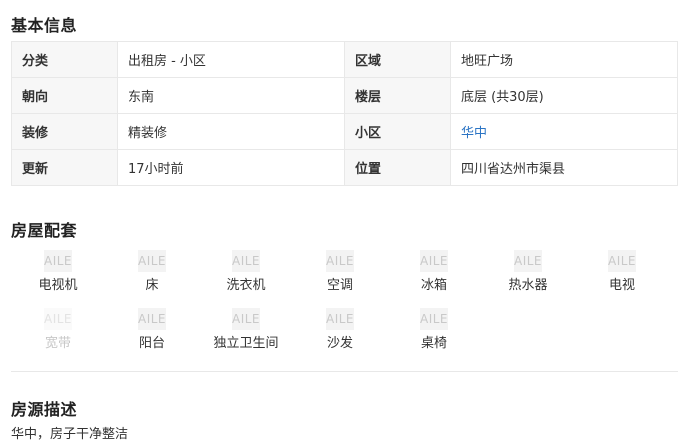 This screenshot has height=443, width=678. What do you see at coordinates (230, 95) in the screenshot?
I see `row-value: 东南` at bounding box center [230, 95].